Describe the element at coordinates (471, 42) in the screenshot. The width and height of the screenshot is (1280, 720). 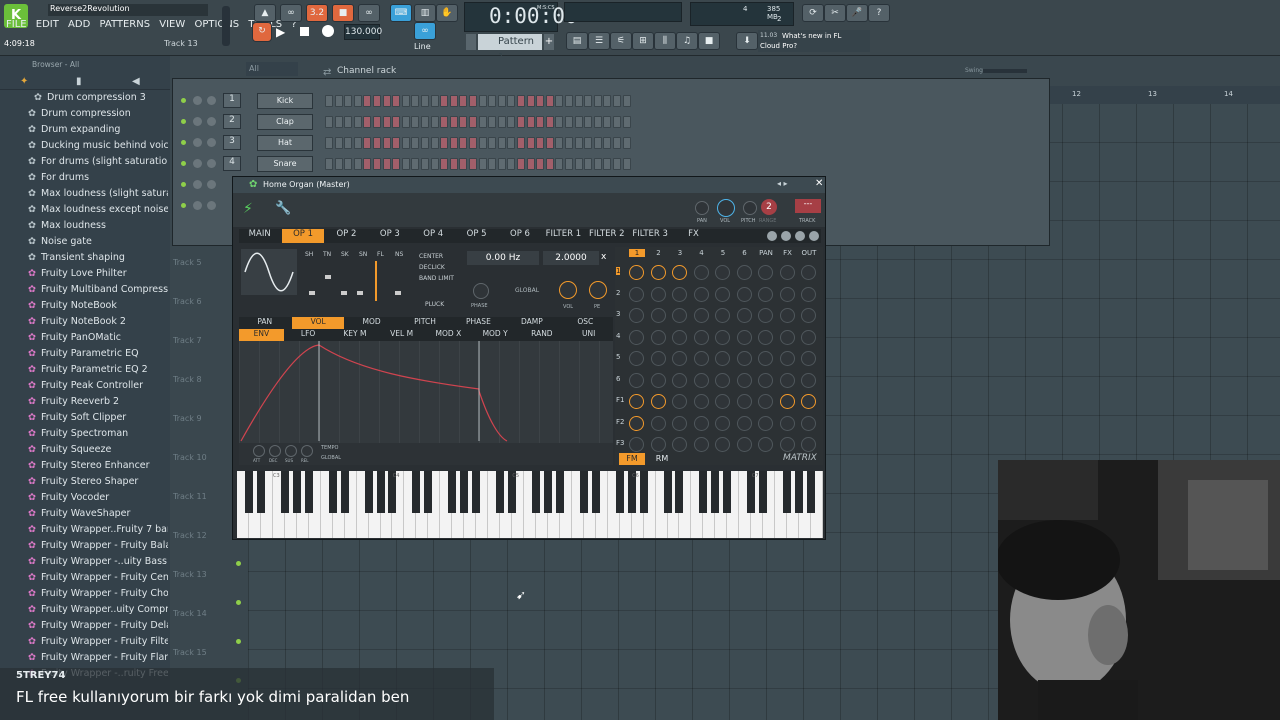
I see `pattern-prev-button` at that location.